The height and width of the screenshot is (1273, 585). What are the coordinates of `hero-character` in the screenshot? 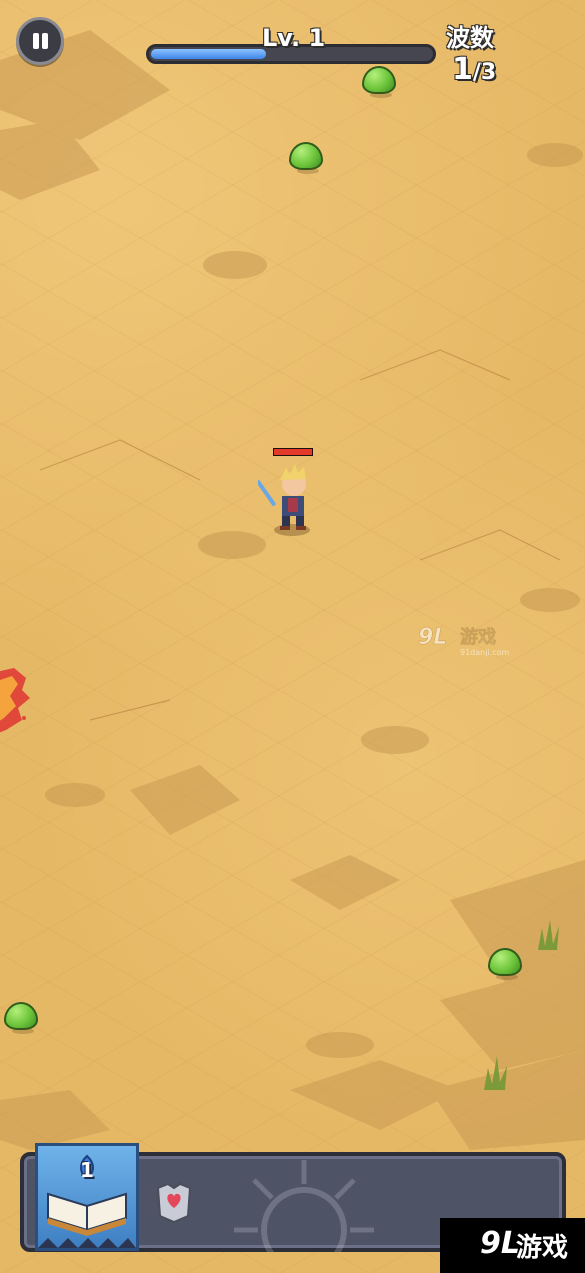 It's located at (288, 494).